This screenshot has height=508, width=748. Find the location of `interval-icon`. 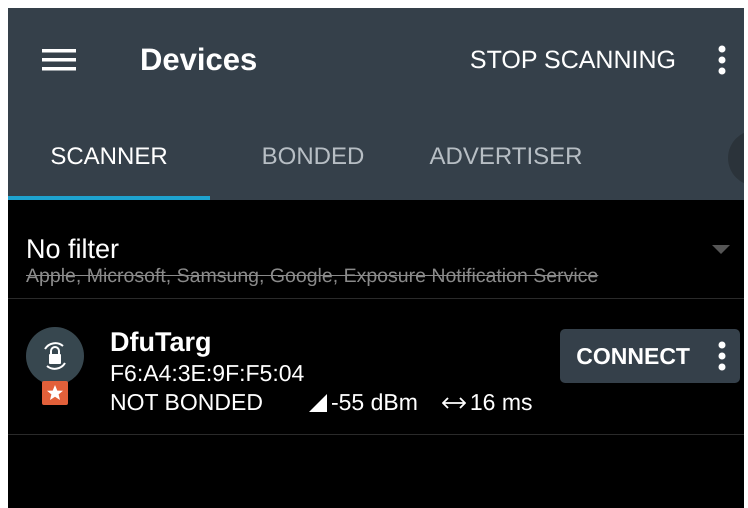

interval-icon is located at coordinates (454, 403).